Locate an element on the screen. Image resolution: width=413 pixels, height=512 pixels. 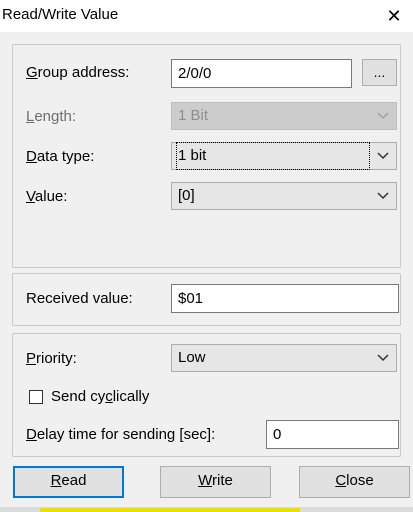
close-button: Close is located at coordinates (354, 482).